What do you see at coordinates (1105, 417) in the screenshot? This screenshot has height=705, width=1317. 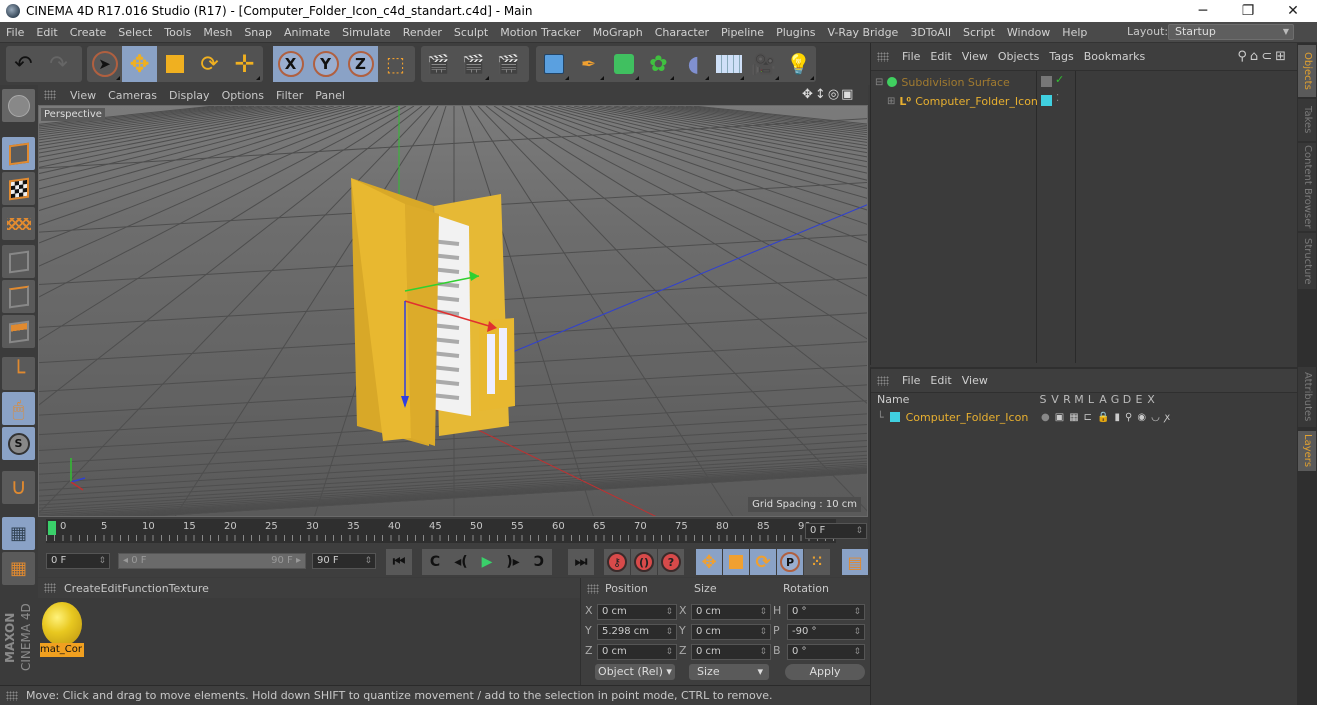 I see `lock-flag-icon: 🔒` at bounding box center [1105, 417].